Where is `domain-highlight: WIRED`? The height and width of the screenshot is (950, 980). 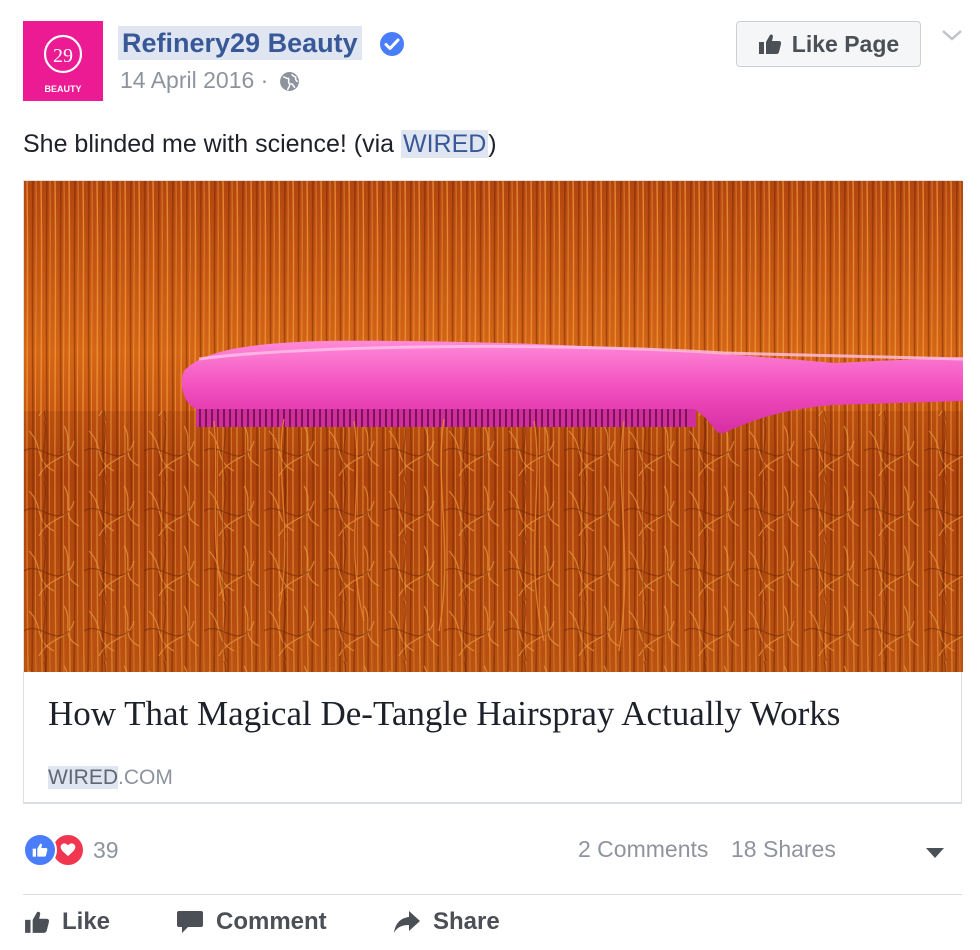
domain-highlight: WIRED is located at coordinates (83, 777).